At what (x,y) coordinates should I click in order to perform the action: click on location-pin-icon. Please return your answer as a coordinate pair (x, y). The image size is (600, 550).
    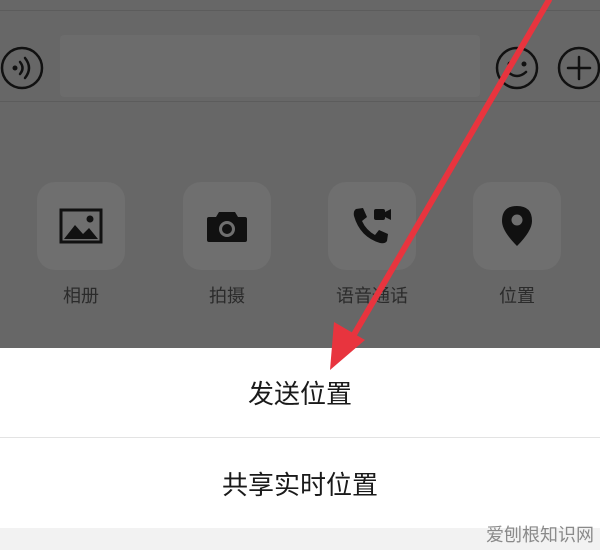
    Looking at the image, I should click on (517, 226).